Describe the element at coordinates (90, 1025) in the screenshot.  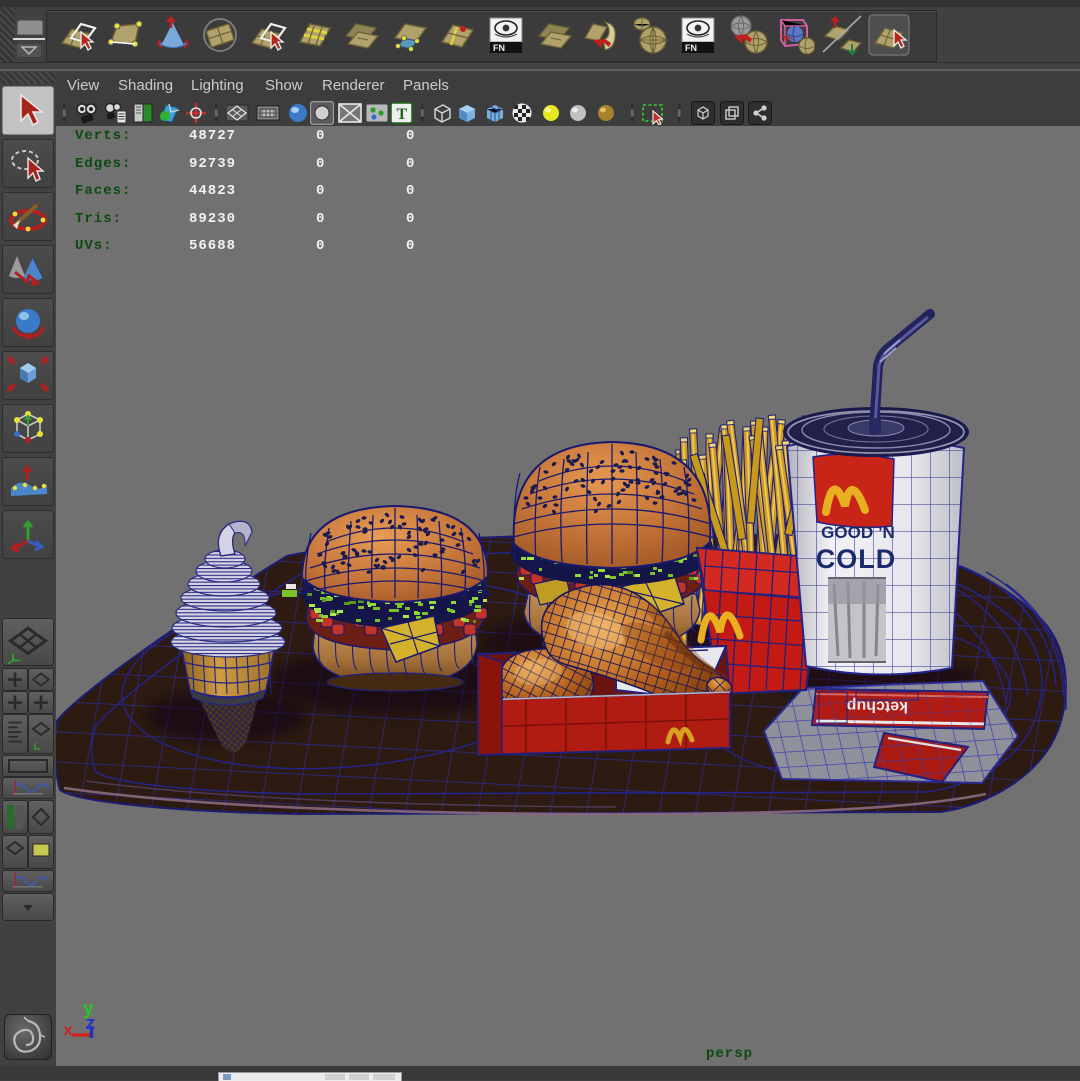
I see `svg-text: z` at that location.